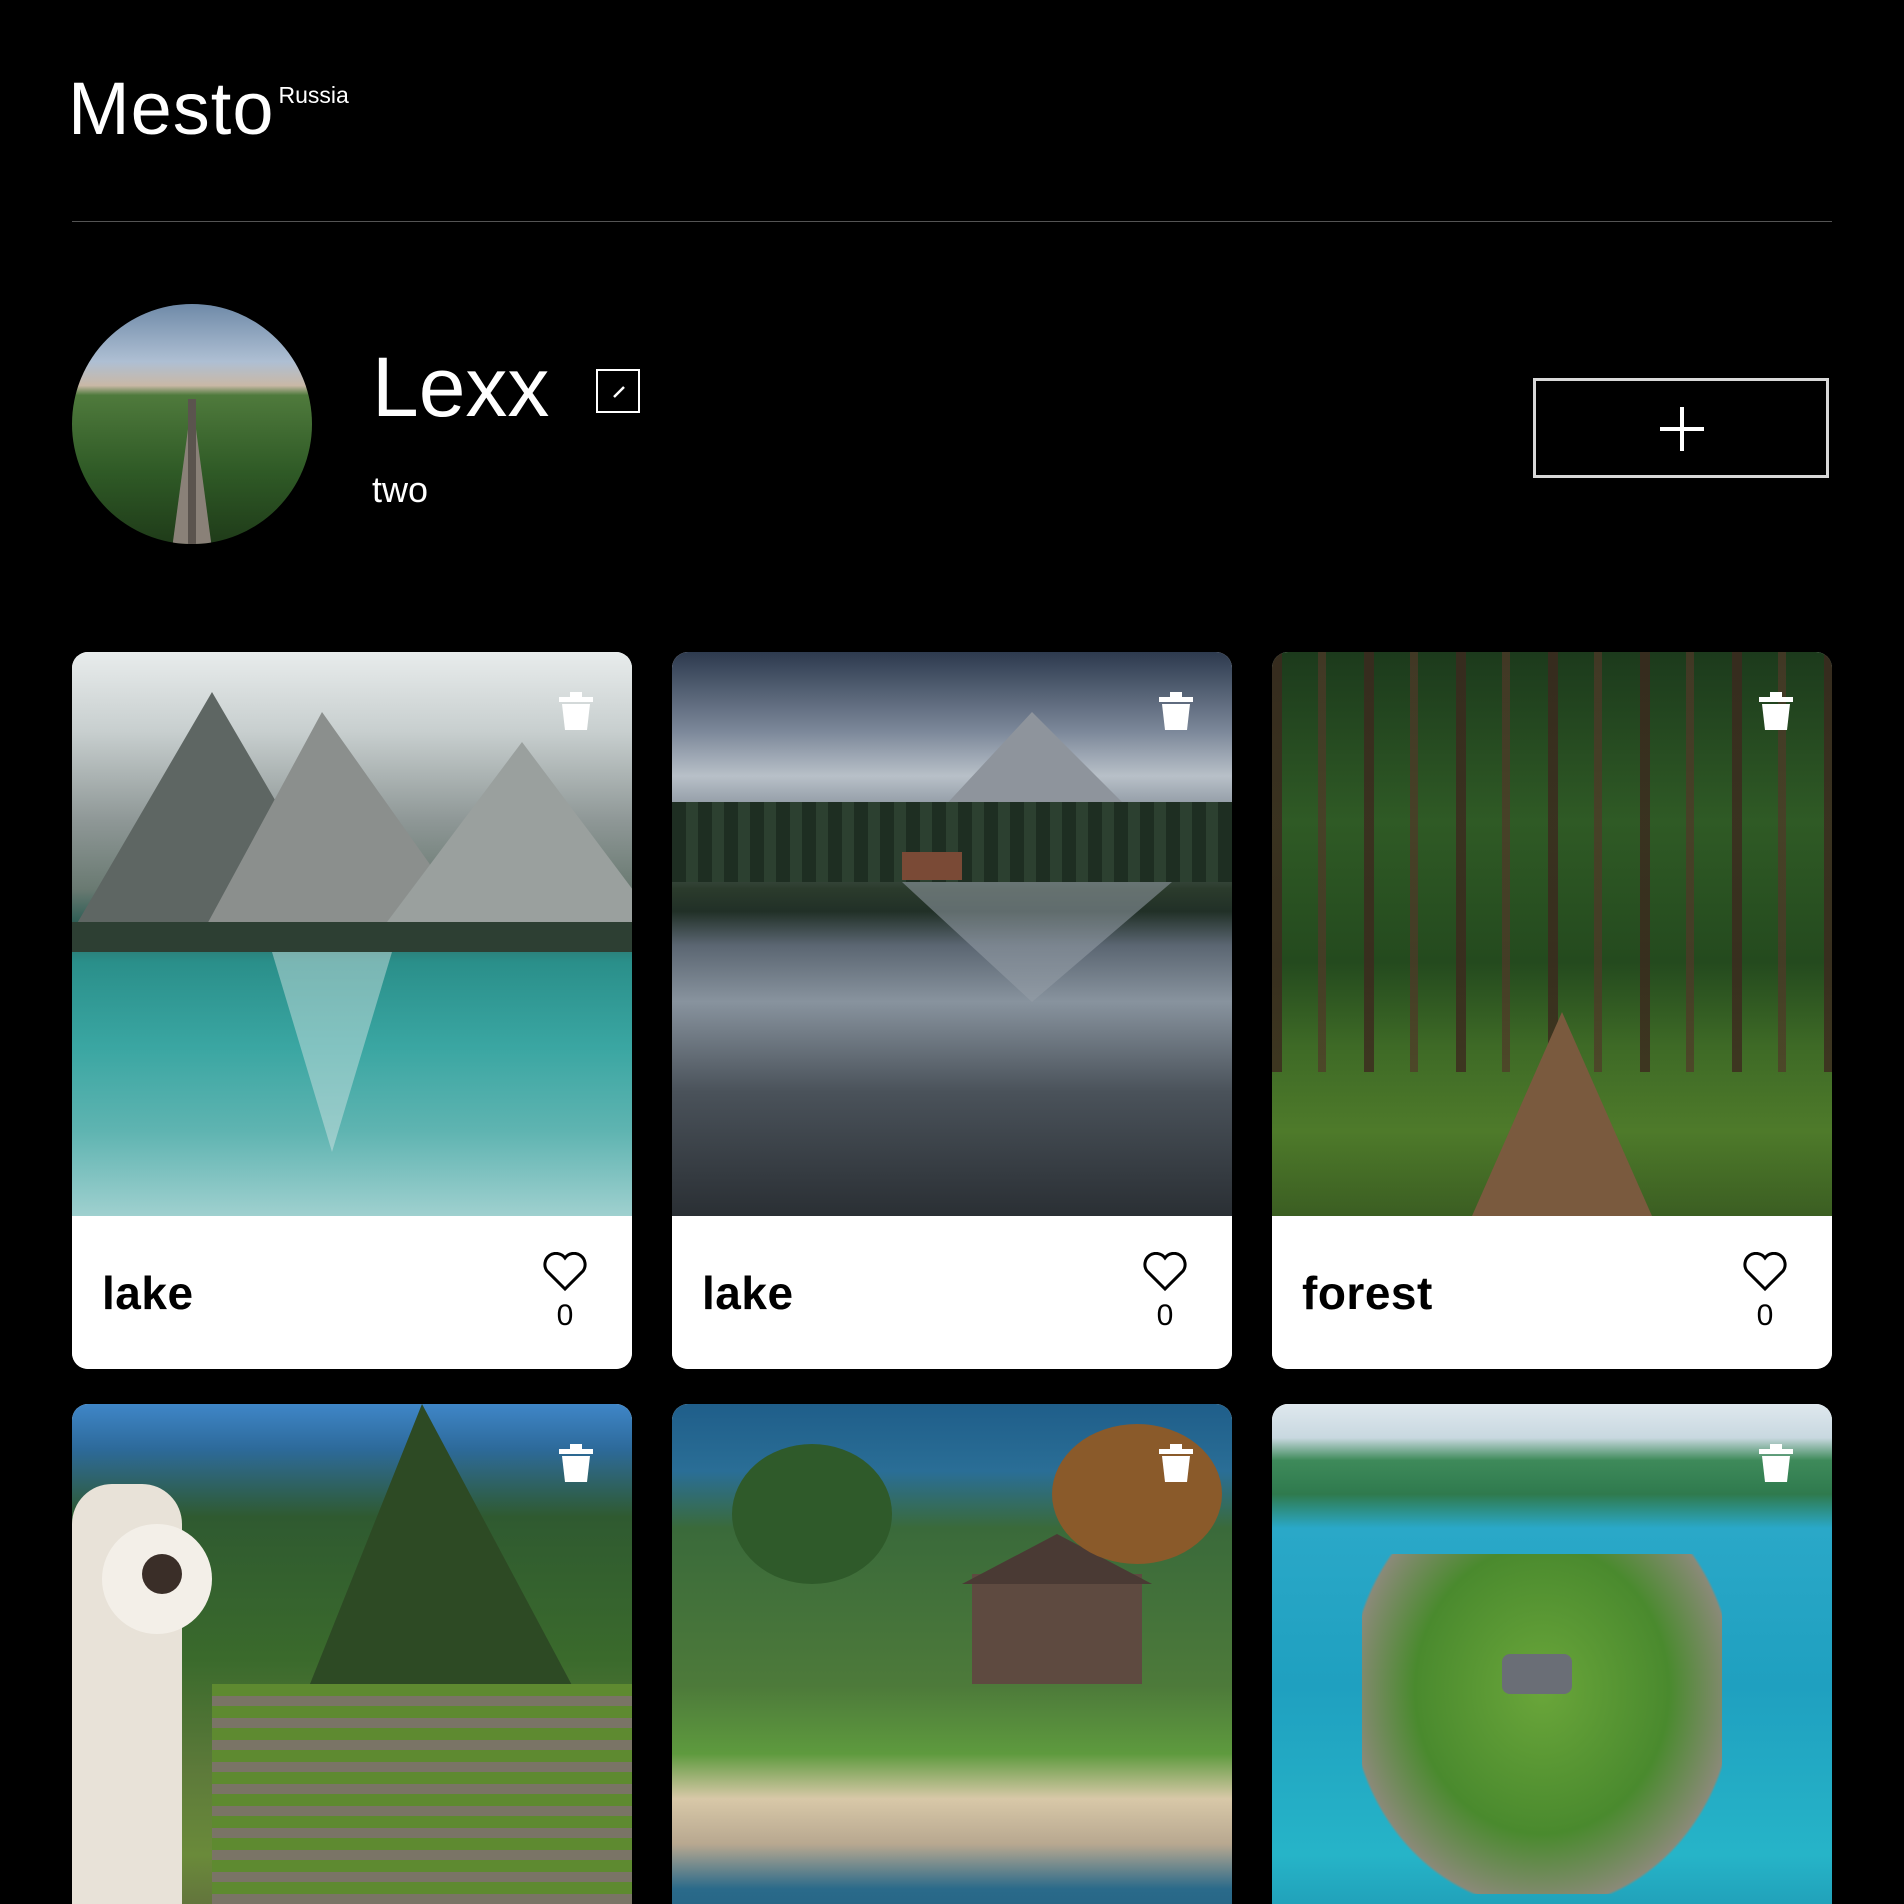 The image size is (1904, 1904). I want to click on card: forest 0, so click(1552, 1010).